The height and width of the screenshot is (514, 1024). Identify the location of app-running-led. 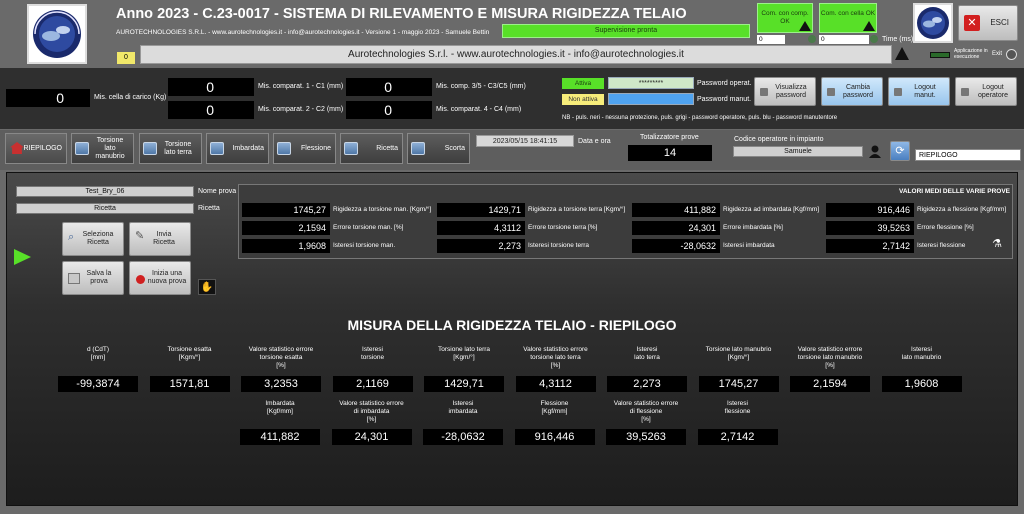
(940, 55).